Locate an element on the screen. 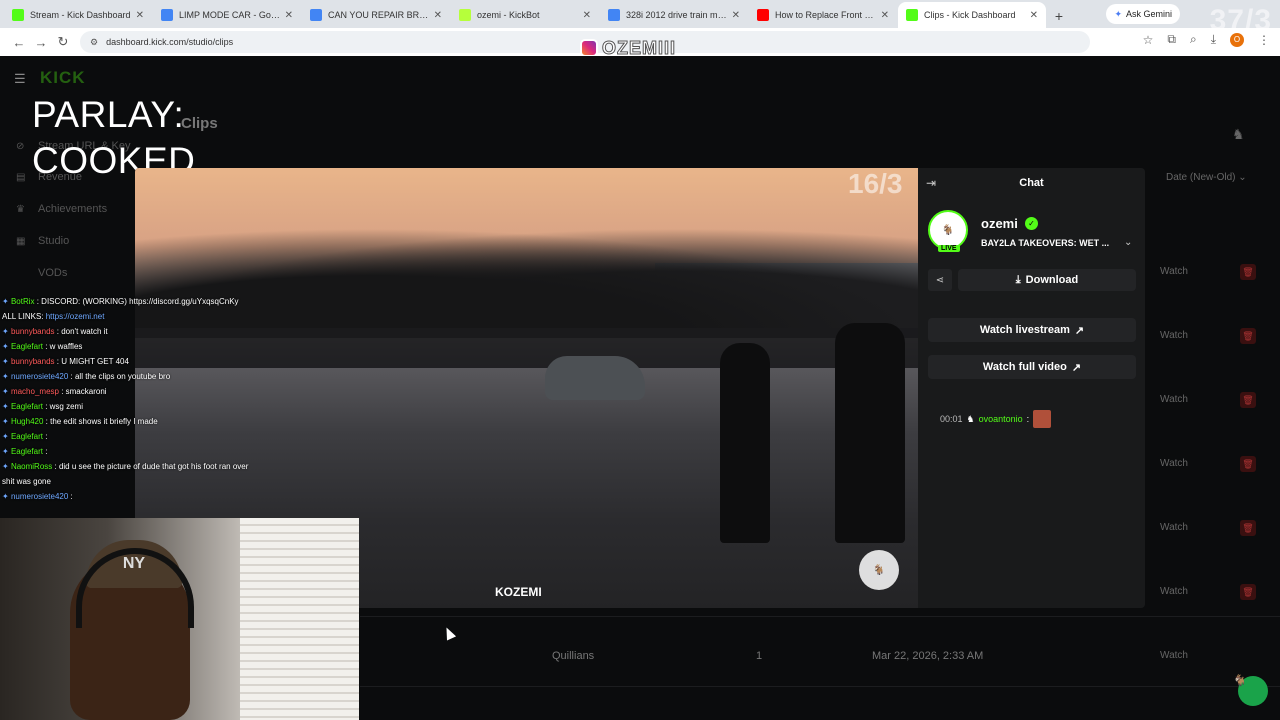  tab-title: LIMP MODE CAR - Google Se is located at coordinates (230, 15).